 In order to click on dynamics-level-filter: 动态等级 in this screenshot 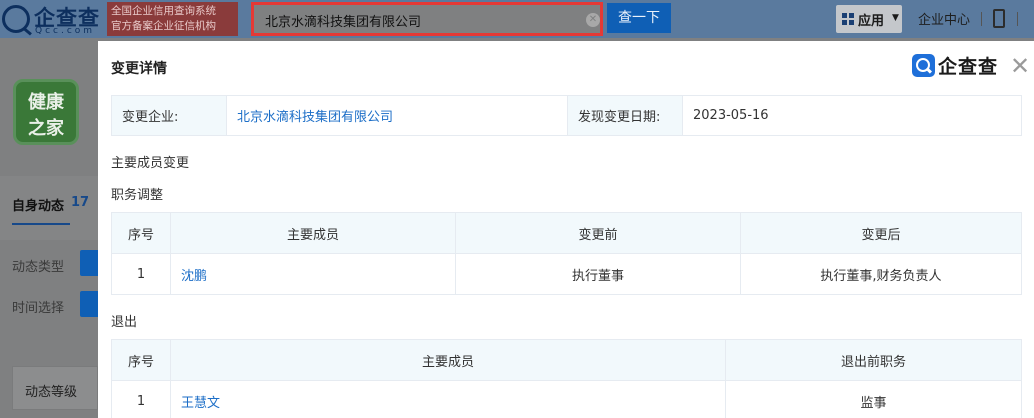, I will do `click(55, 388)`.